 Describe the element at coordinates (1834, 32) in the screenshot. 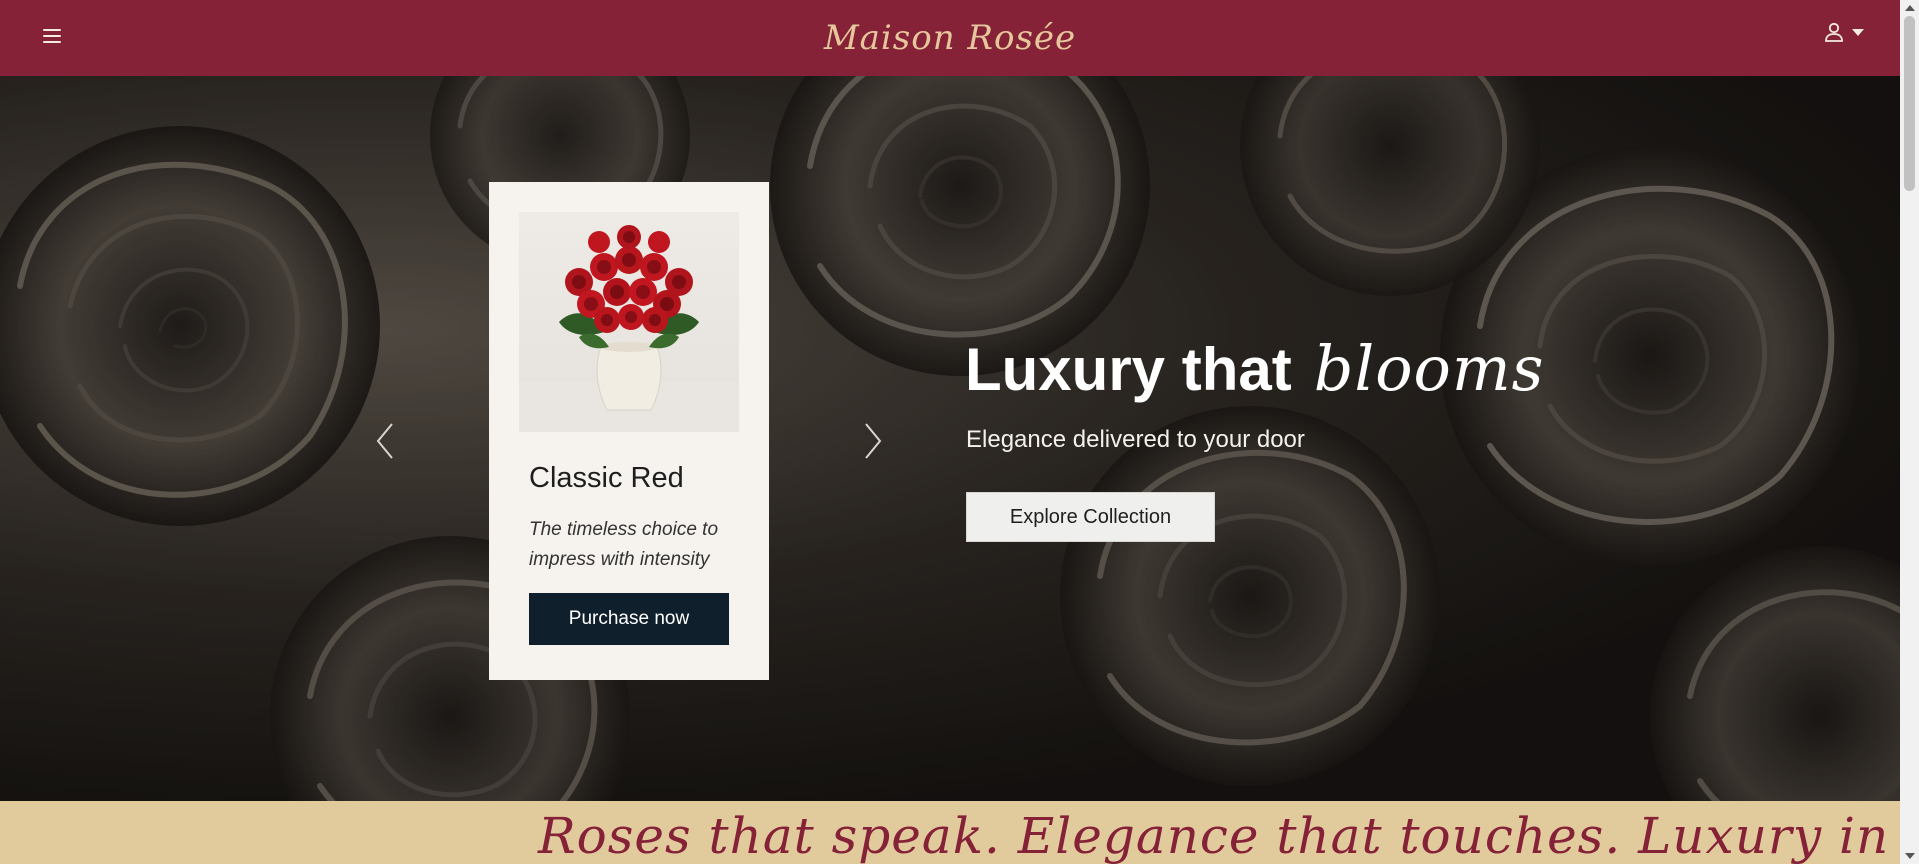

I see `user-icon` at that location.